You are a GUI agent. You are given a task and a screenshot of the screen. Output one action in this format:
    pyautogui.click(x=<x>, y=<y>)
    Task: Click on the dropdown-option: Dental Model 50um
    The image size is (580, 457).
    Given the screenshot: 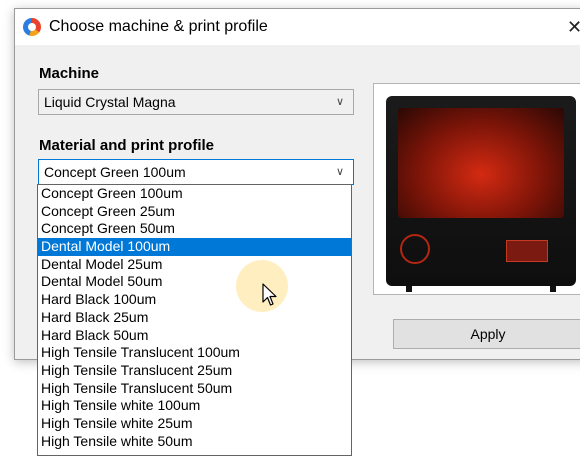 What is the action you would take?
    pyautogui.click(x=194, y=282)
    